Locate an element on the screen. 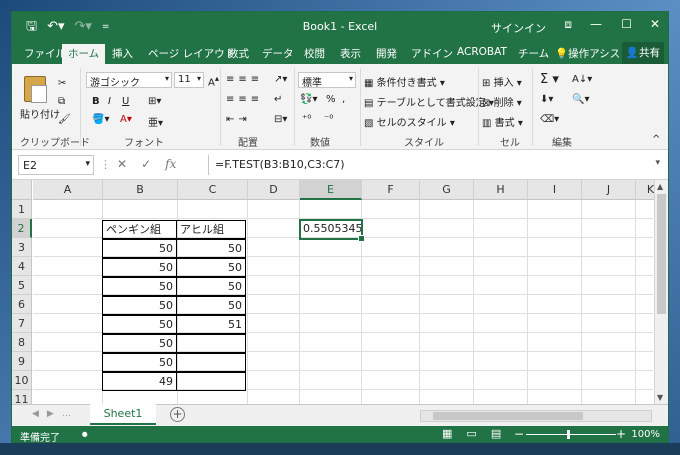 The width and height of the screenshot is (680, 455). drag-handle-icon: ⋮ is located at coordinates (105, 164).